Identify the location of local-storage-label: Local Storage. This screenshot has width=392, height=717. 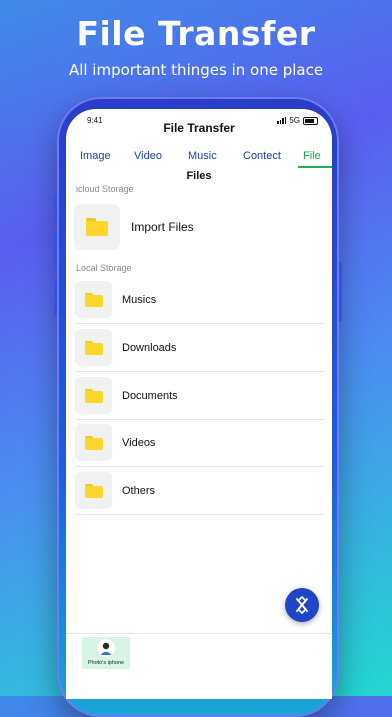
(104, 268).